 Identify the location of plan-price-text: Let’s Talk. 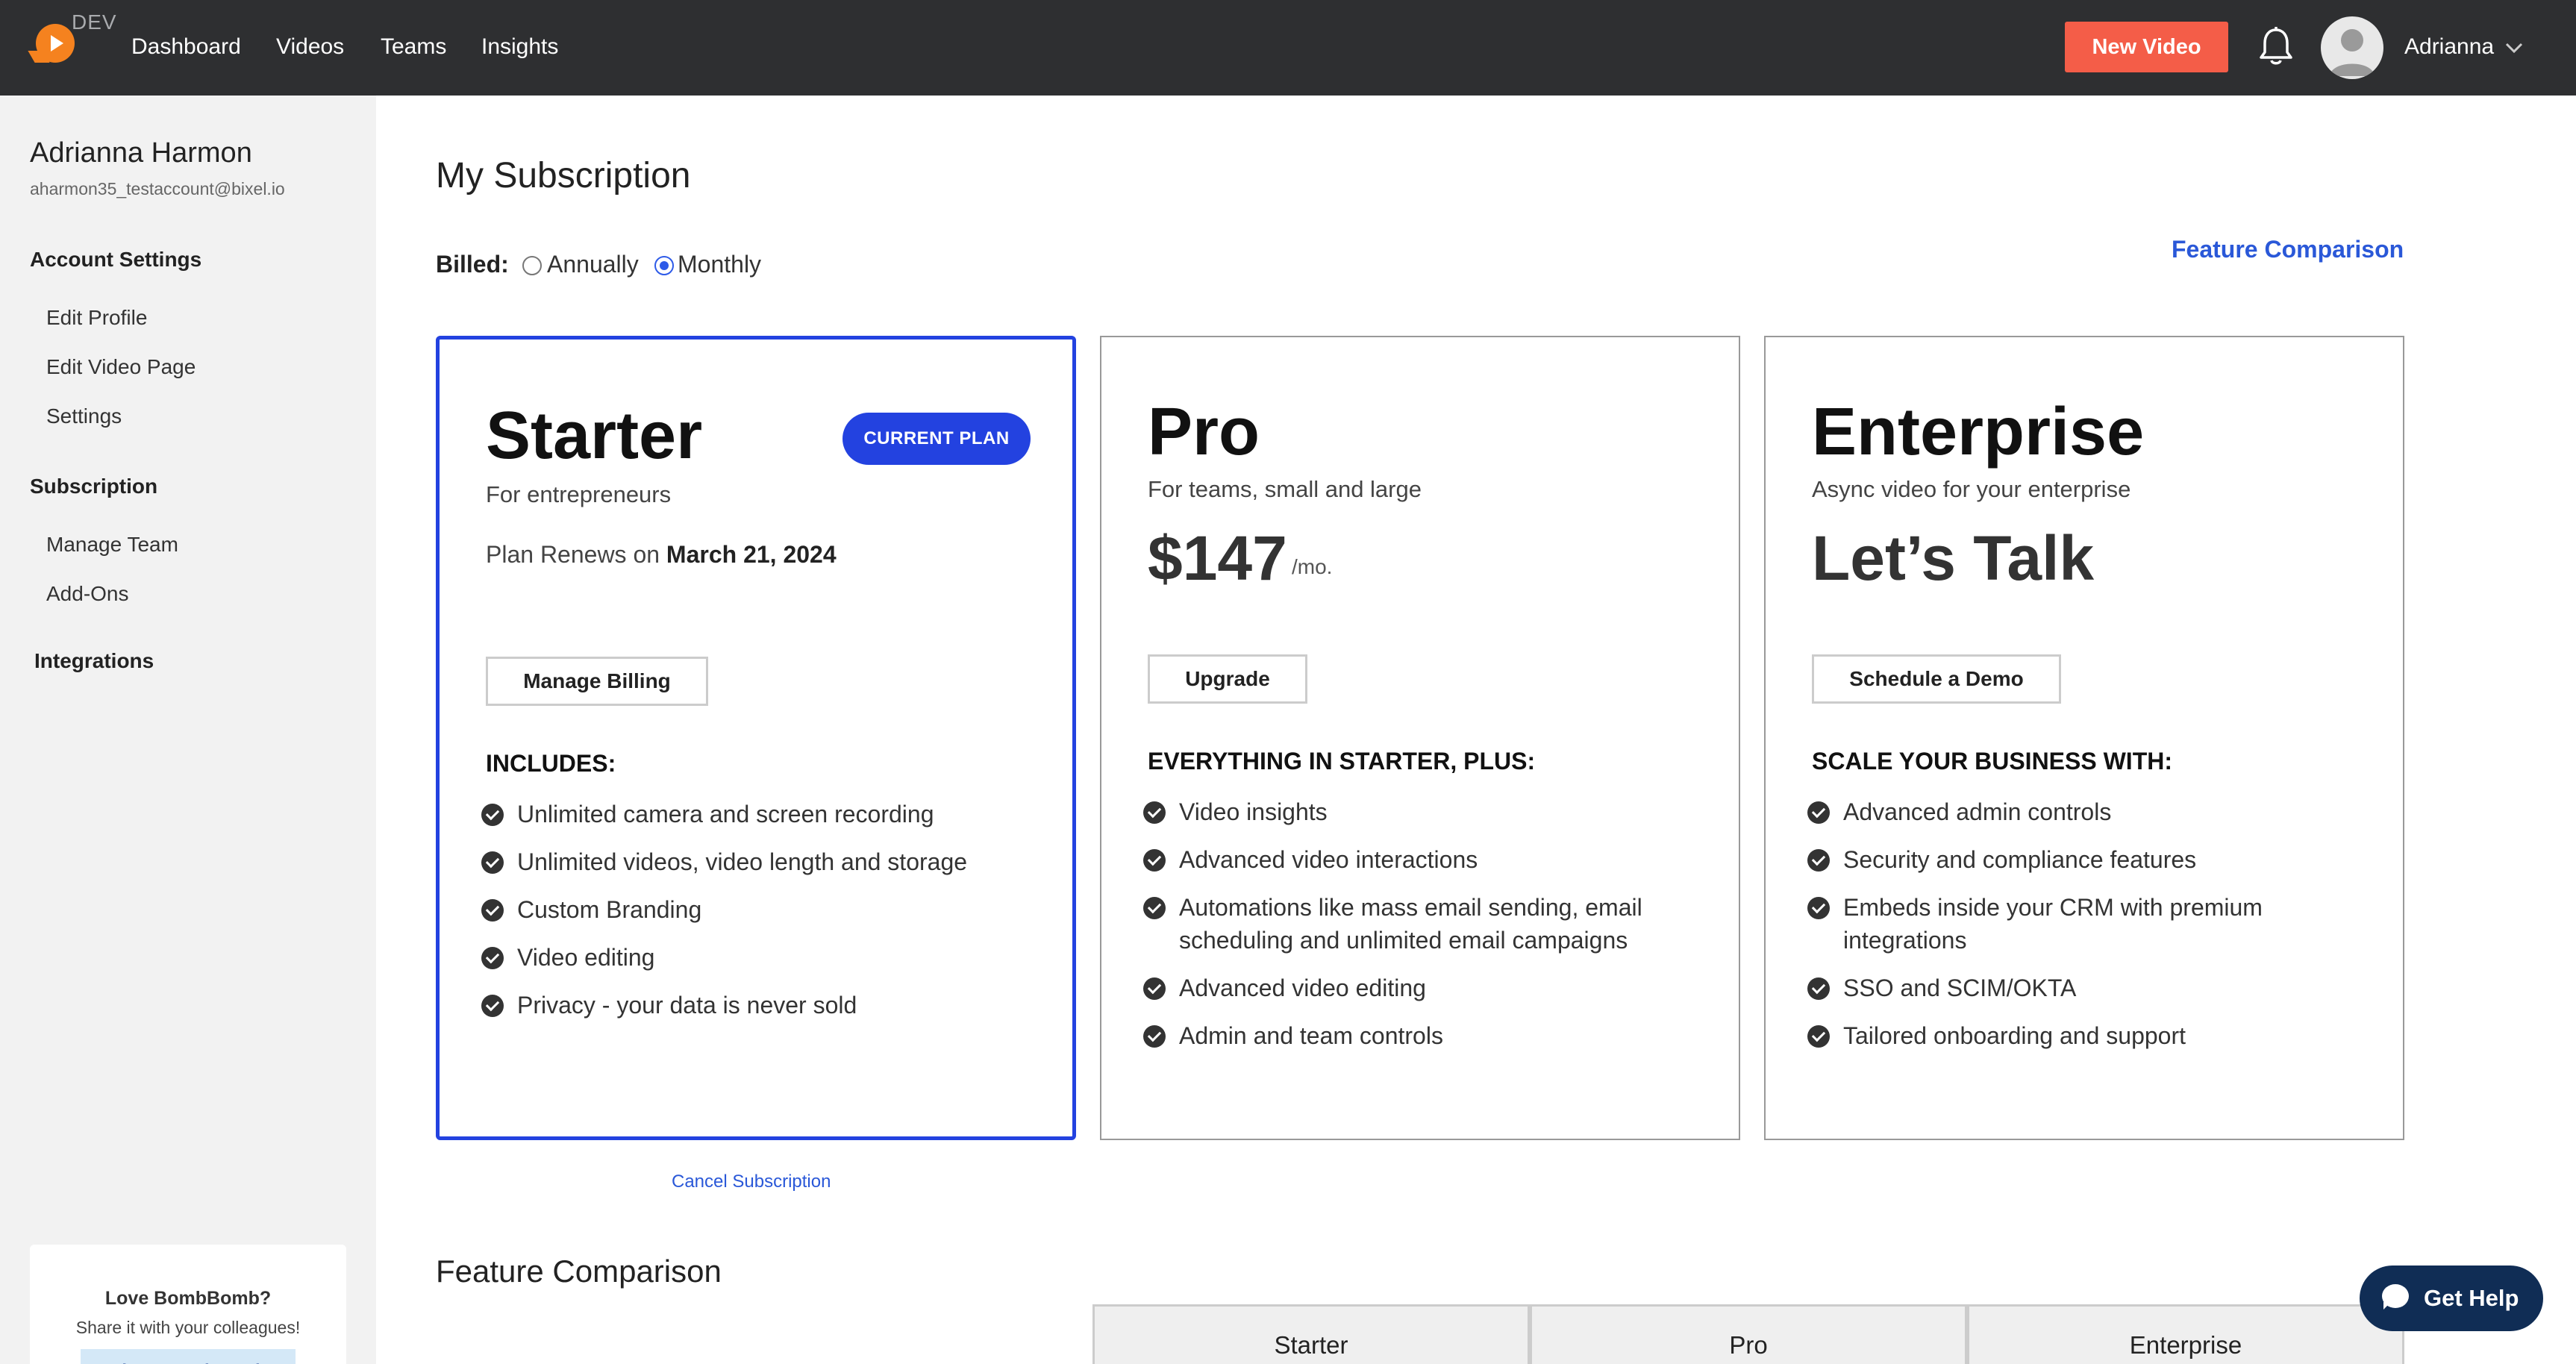
(1953, 558).